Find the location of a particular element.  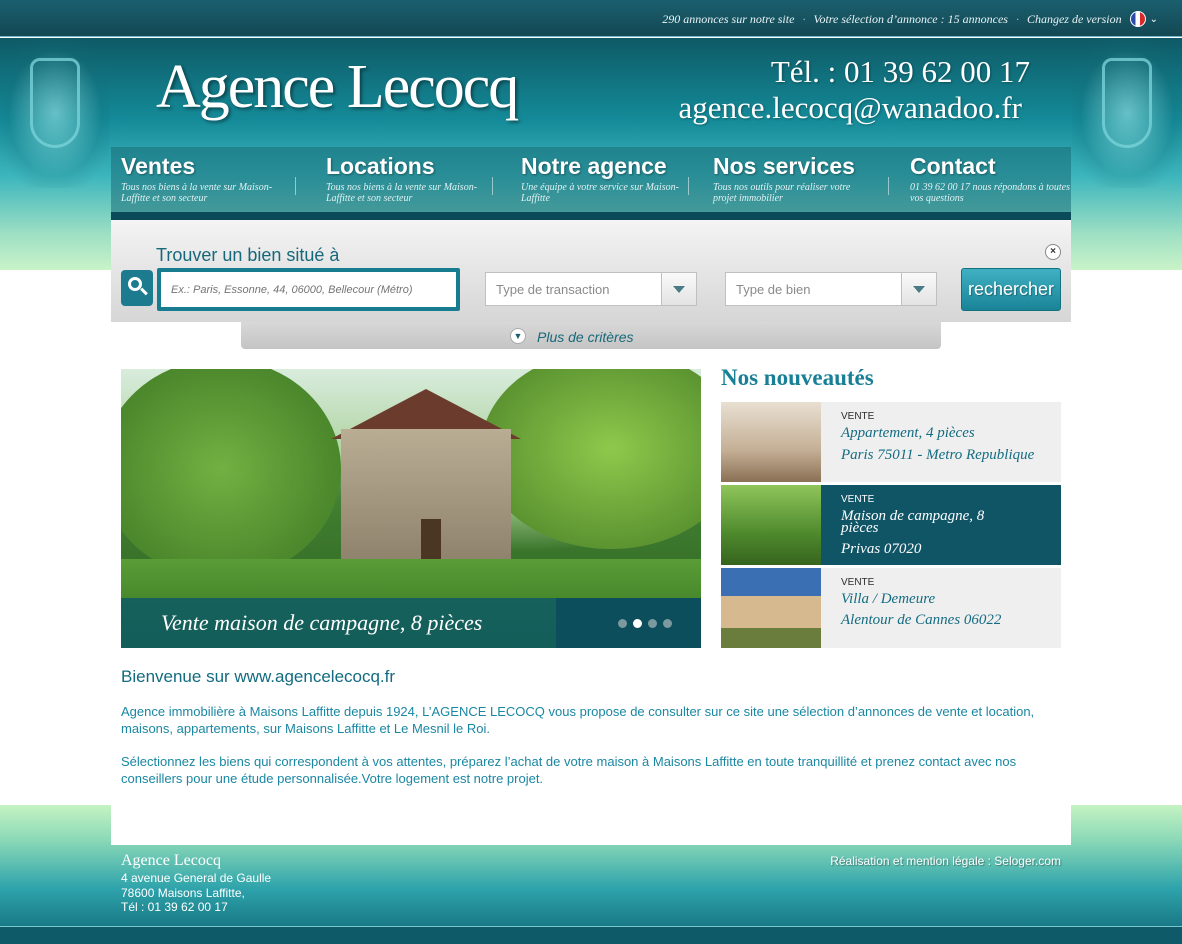

selection-link: Votre sélection d’annonce : 15 annonces is located at coordinates (910, 19).